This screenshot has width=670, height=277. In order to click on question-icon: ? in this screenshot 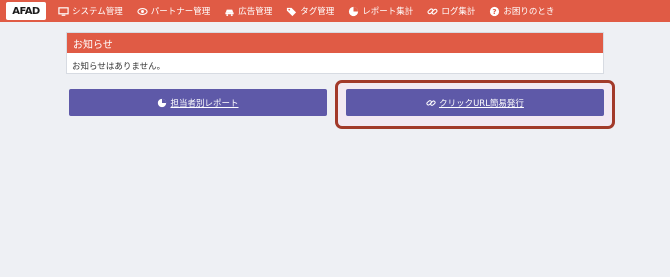, I will do `click(494, 11)`.